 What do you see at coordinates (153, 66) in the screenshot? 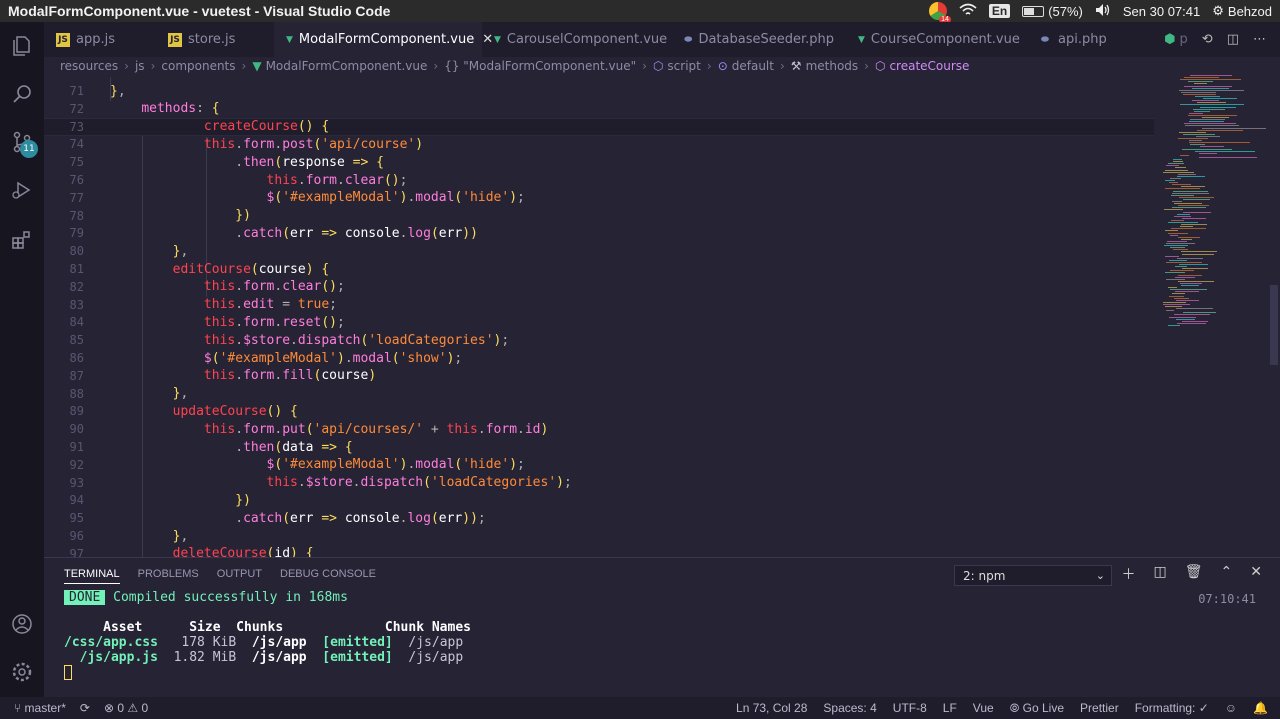
I see `chevron-right-icon: ›` at bounding box center [153, 66].